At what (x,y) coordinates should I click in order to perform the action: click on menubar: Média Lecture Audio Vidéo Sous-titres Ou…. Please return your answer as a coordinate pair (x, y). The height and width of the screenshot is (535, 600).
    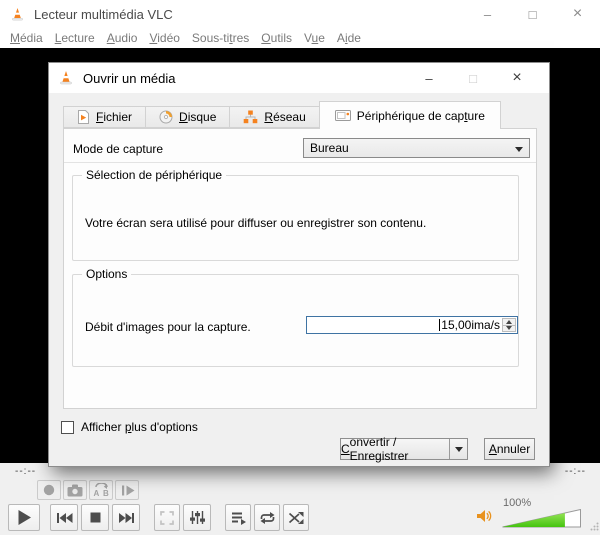
    Looking at the image, I should click on (300, 38).